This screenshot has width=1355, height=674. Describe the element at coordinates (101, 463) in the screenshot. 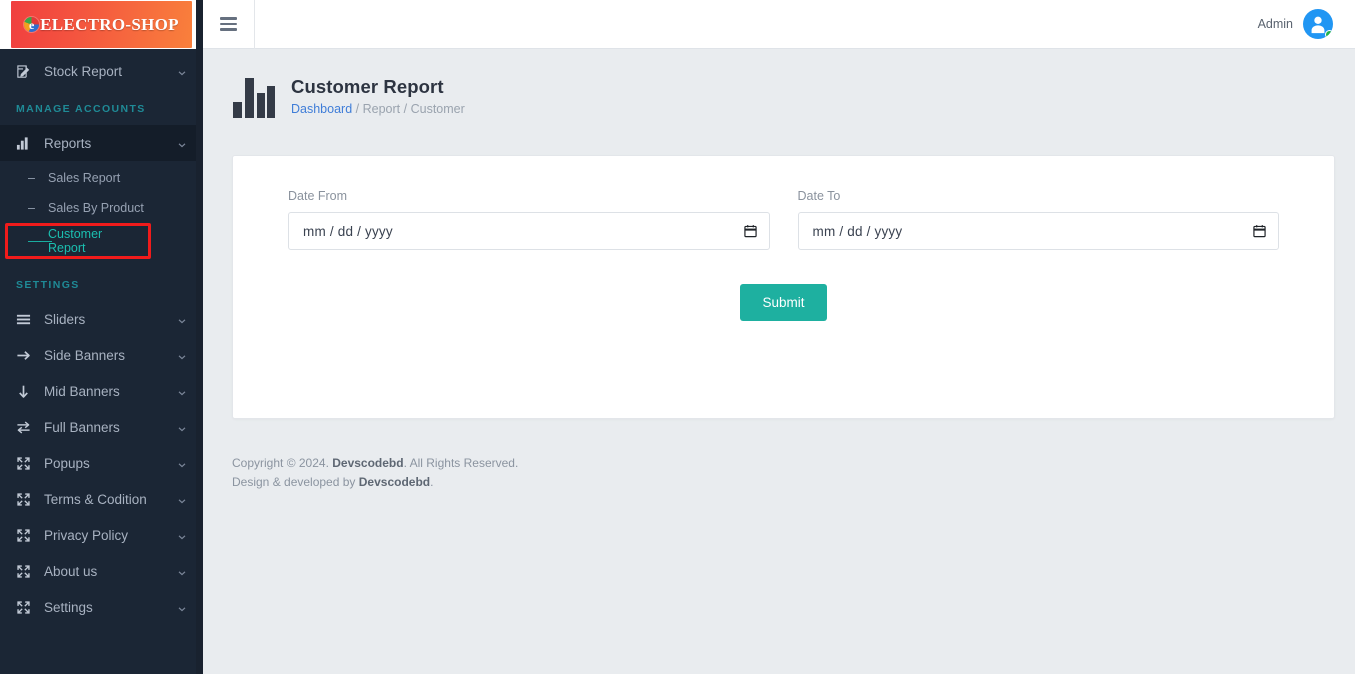

I see `sidebar-item-popups: Popups` at that location.